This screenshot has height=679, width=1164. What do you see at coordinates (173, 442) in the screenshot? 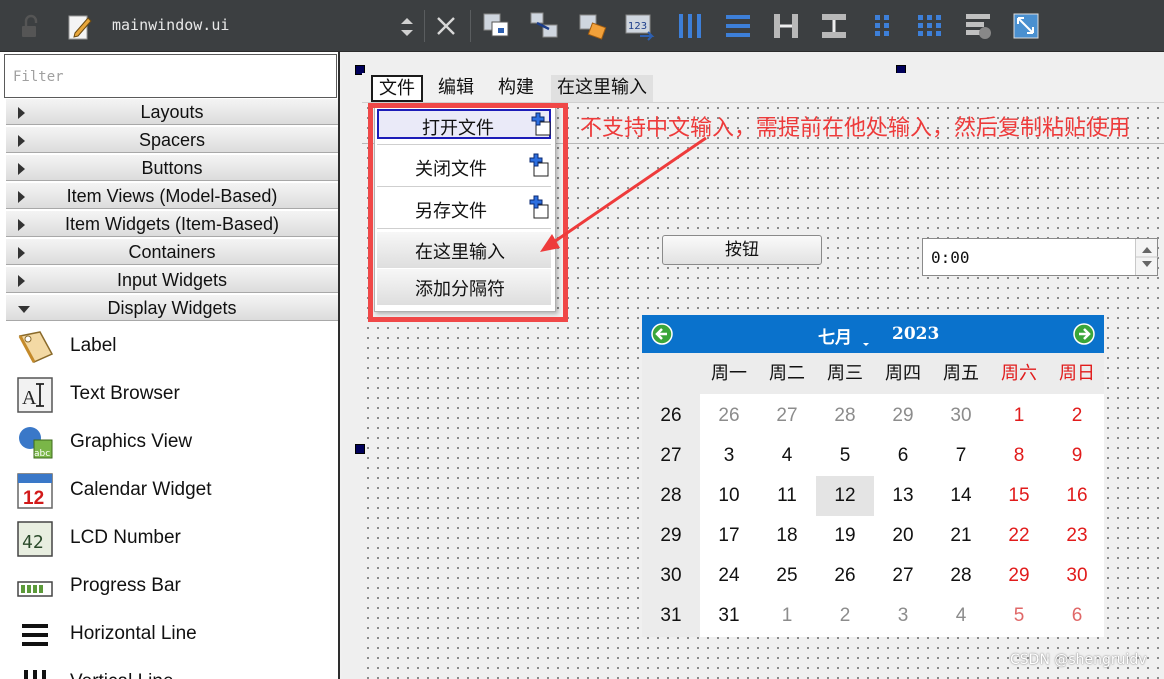
I see `widget-item-graphics-view: abc Graphics View` at bounding box center [173, 442].